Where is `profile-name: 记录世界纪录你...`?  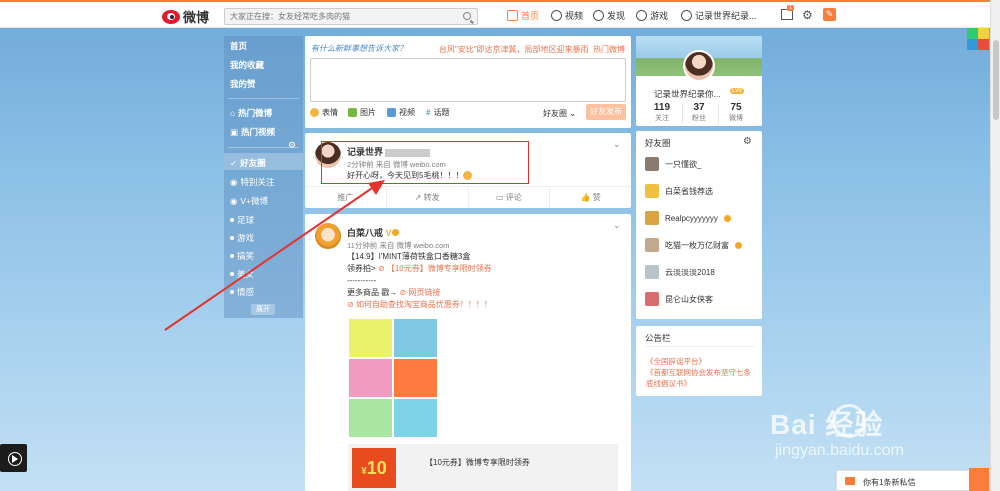
profile-name: 记录世界纪录你... is located at coordinates (687, 94).